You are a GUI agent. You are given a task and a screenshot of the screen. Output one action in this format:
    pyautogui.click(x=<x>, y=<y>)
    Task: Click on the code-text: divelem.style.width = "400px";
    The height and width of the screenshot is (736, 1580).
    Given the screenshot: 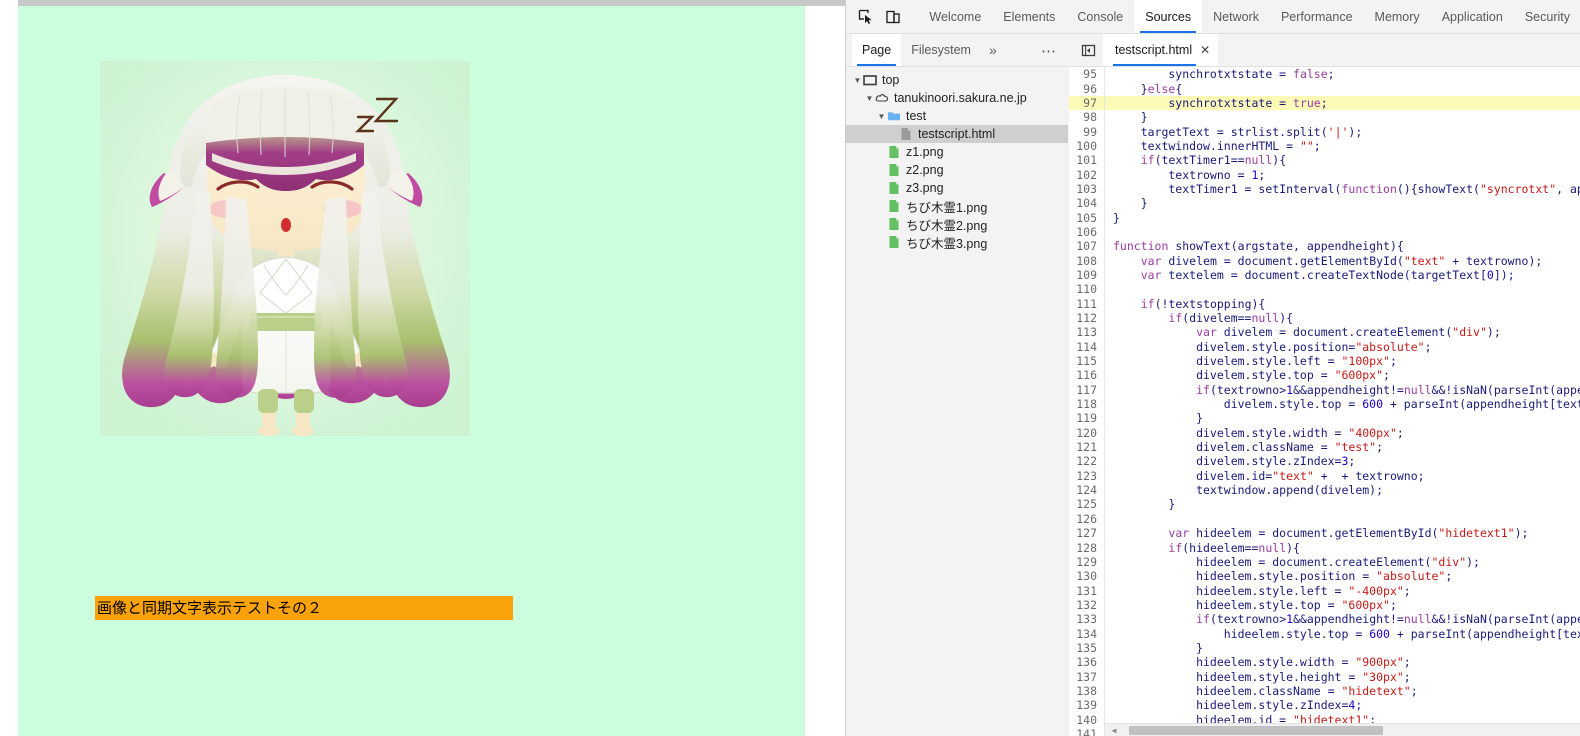 What is the action you would take?
    pyautogui.click(x=1258, y=432)
    